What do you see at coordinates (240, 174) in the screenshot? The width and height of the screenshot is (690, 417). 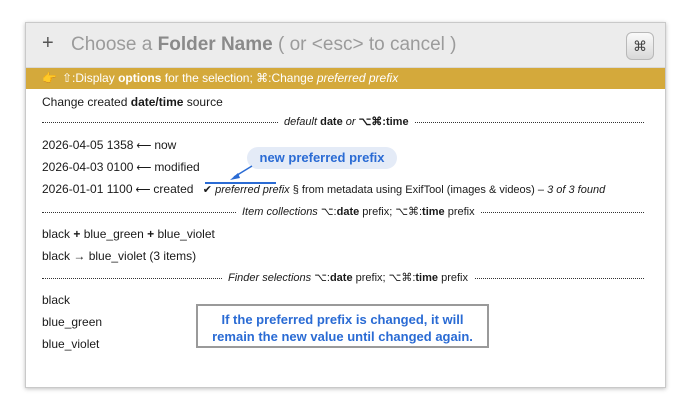 I see `annotation-arrow-icon` at bounding box center [240, 174].